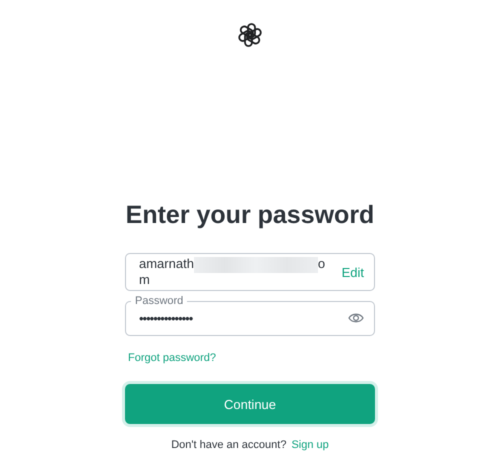  What do you see at coordinates (353, 272) in the screenshot?
I see `edit-link: Edit` at bounding box center [353, 272].